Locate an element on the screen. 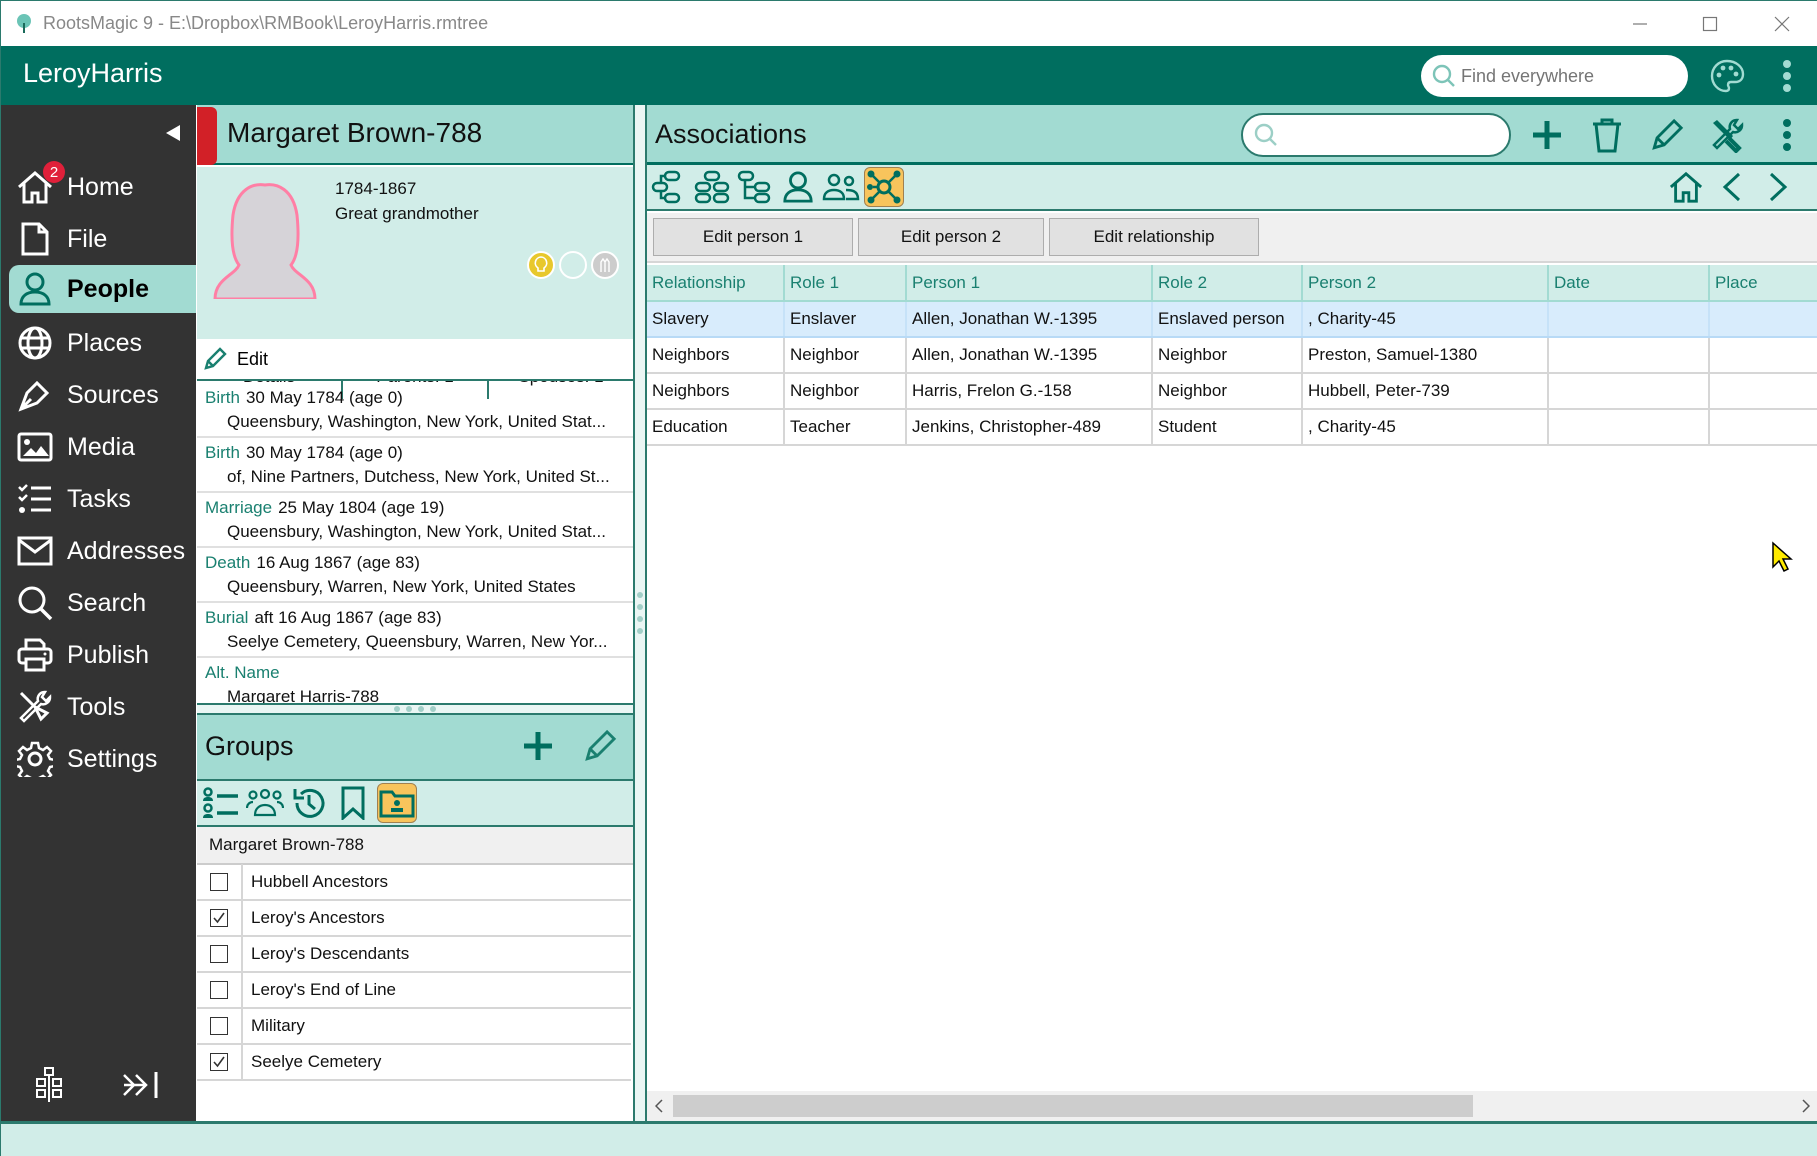 This screenshot has height=1156, width=1817. group-row: Hubbell Ancestors is located at coordinates (414, 882).